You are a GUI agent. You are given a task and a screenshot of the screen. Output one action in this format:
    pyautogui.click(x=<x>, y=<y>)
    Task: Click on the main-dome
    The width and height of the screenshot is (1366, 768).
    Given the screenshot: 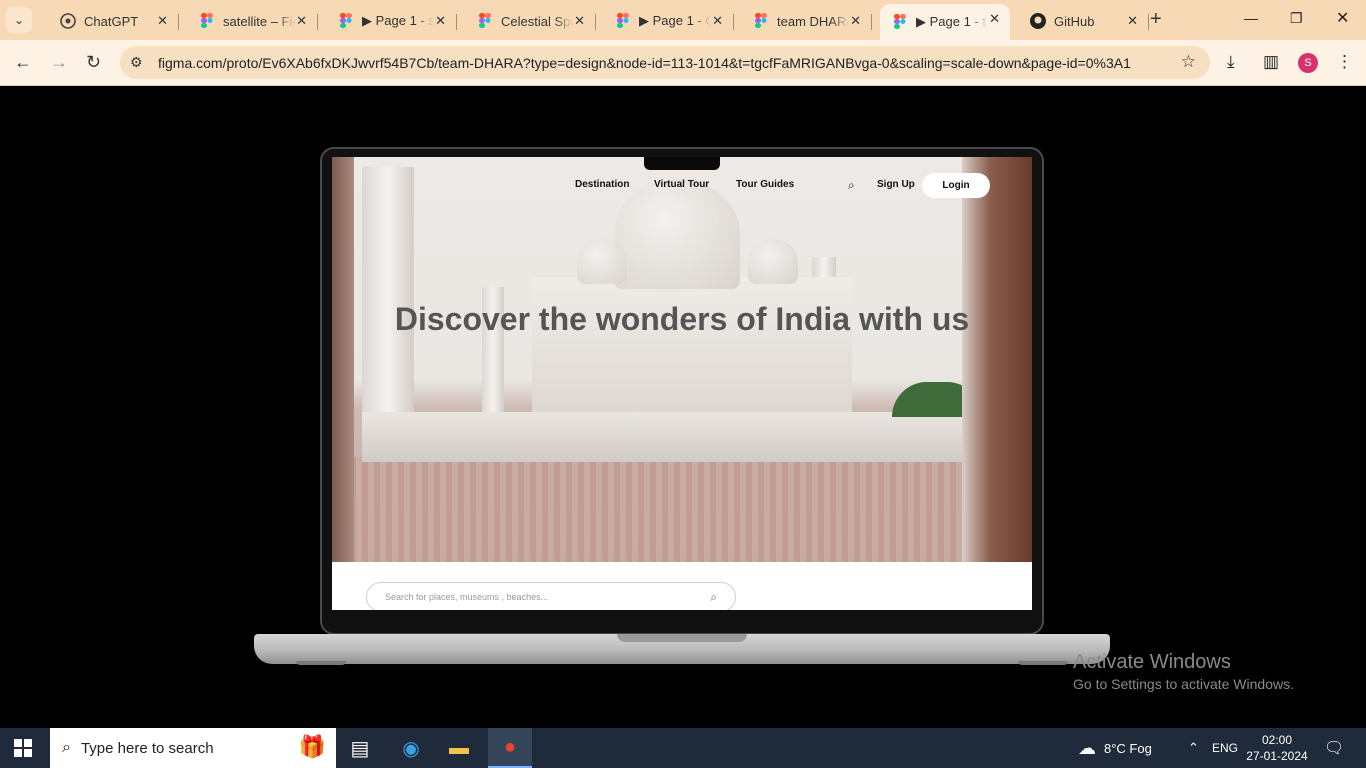 What is the action you would take?
    pyautogui.click(x=677, y=234)
    